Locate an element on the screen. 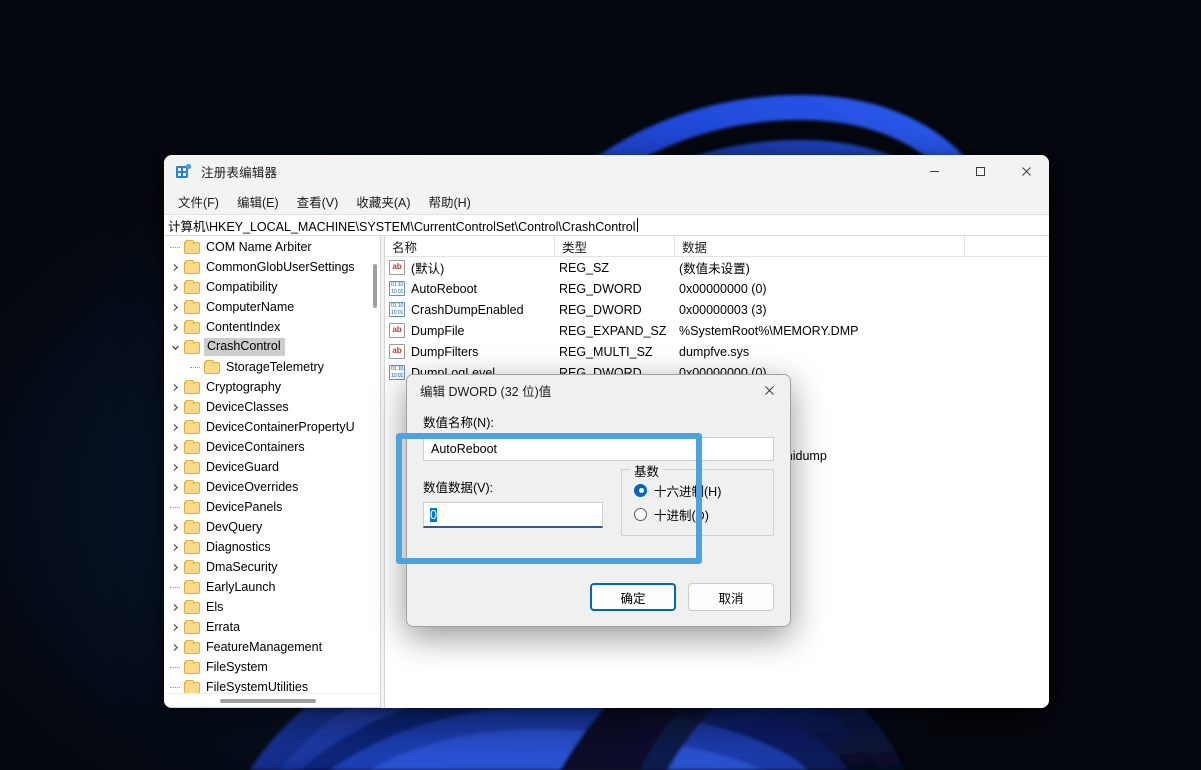  tree-vertical-scroll-thumb is located at coordinates (375, 286).